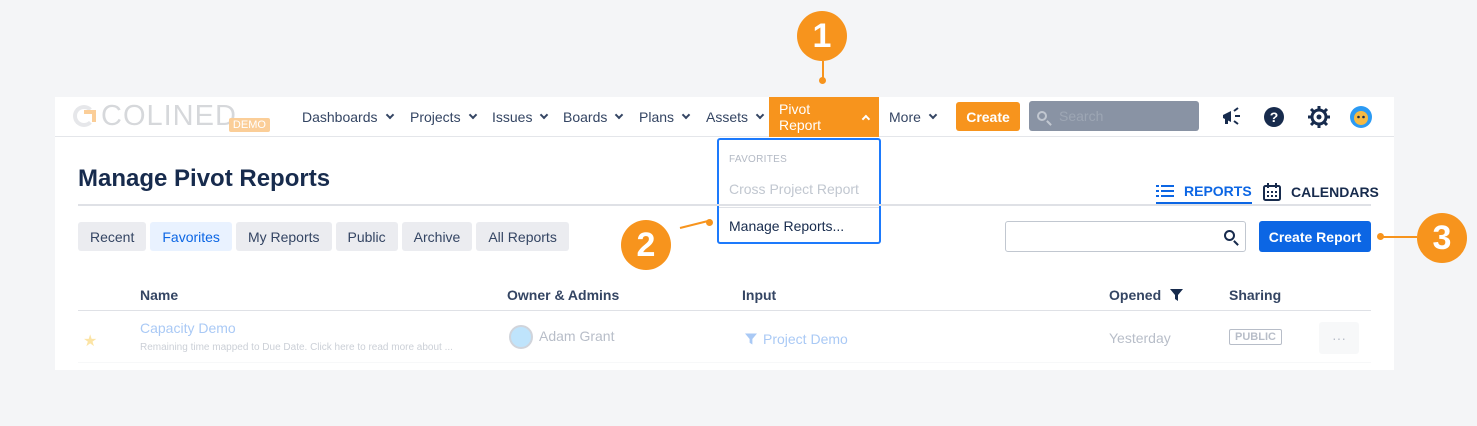 Image resolution: width=1477 pixels, height=426 pixels. I want to click on column-header-opened-label: Opened, so click(1135, 295).